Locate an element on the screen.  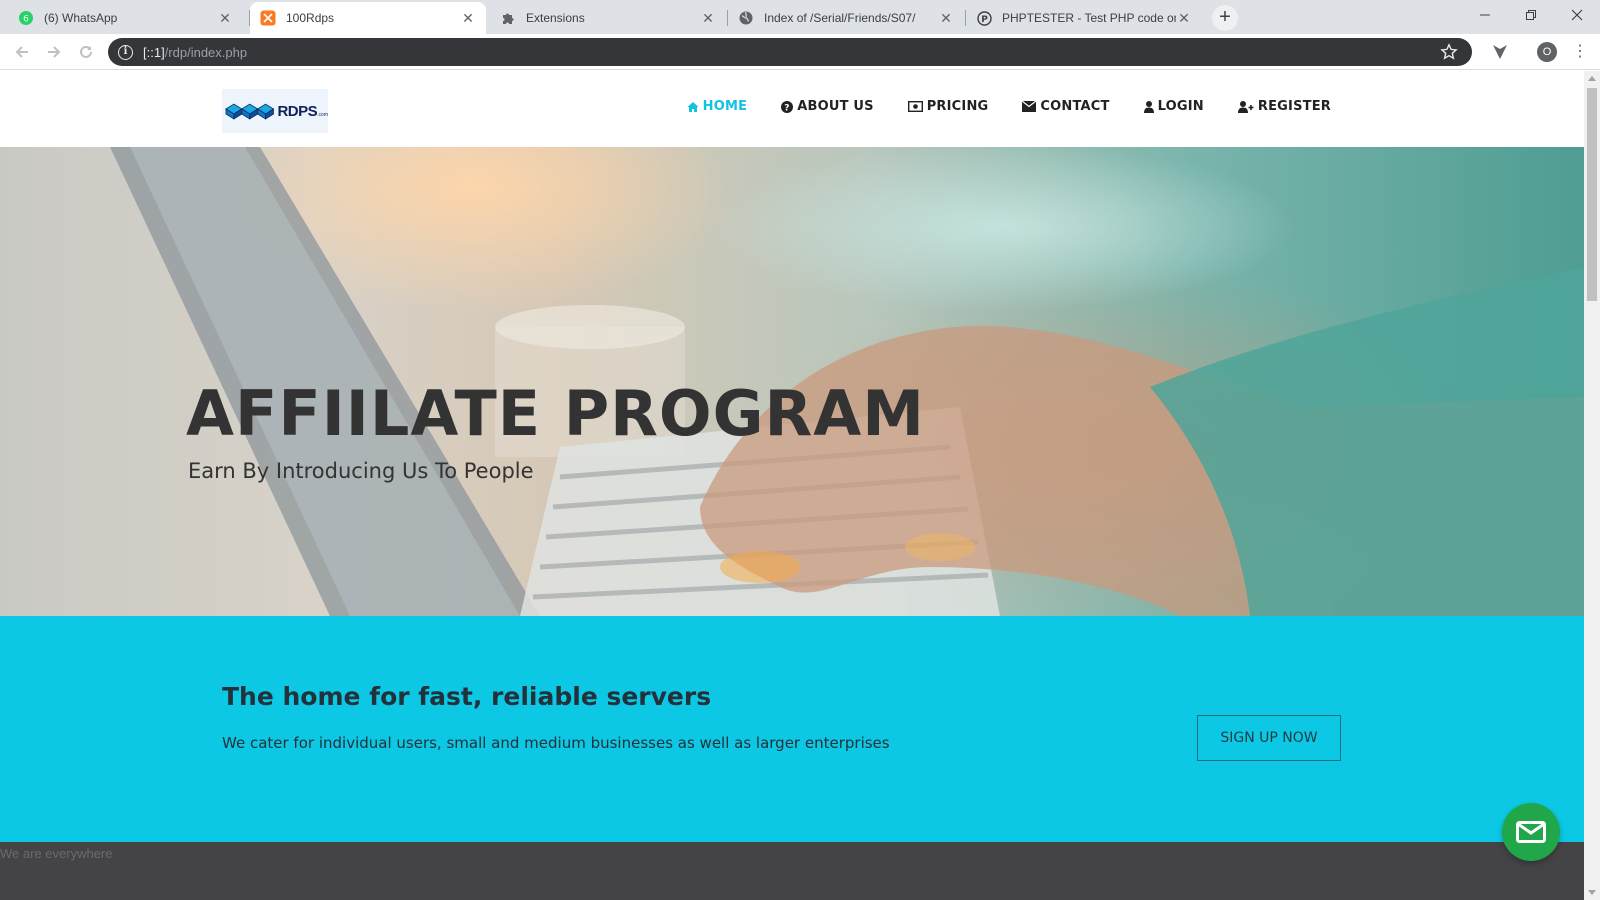
puzzle-icon is located at coordinates (508, 18).